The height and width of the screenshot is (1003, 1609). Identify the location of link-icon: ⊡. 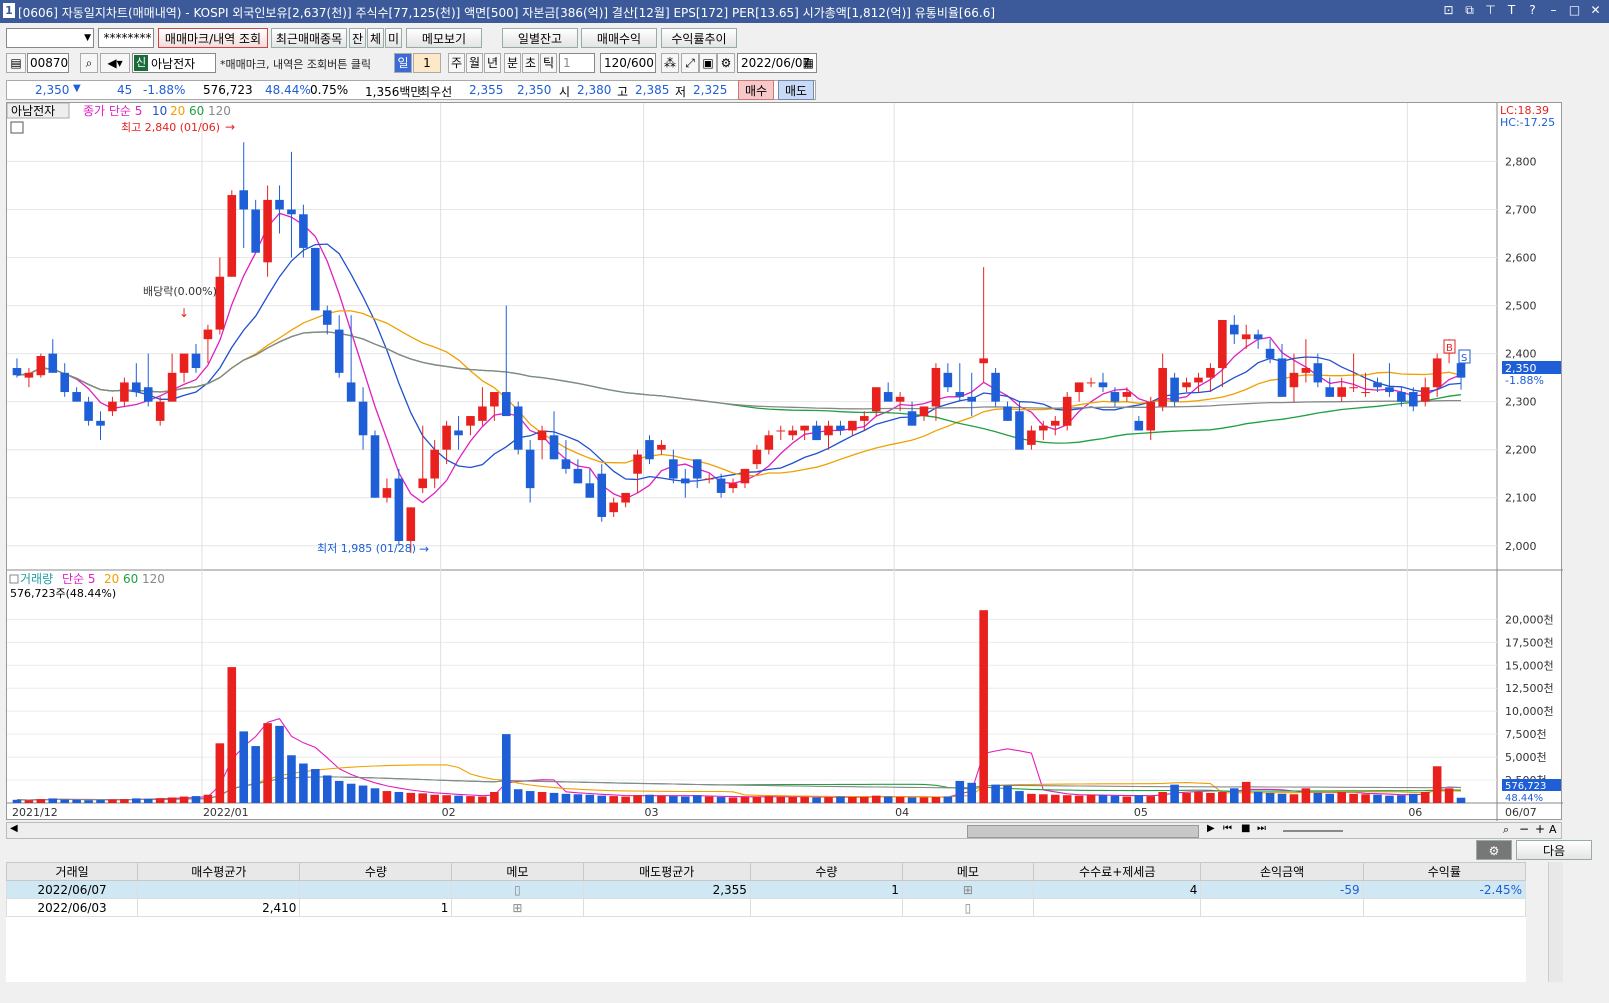
(1448, 10).